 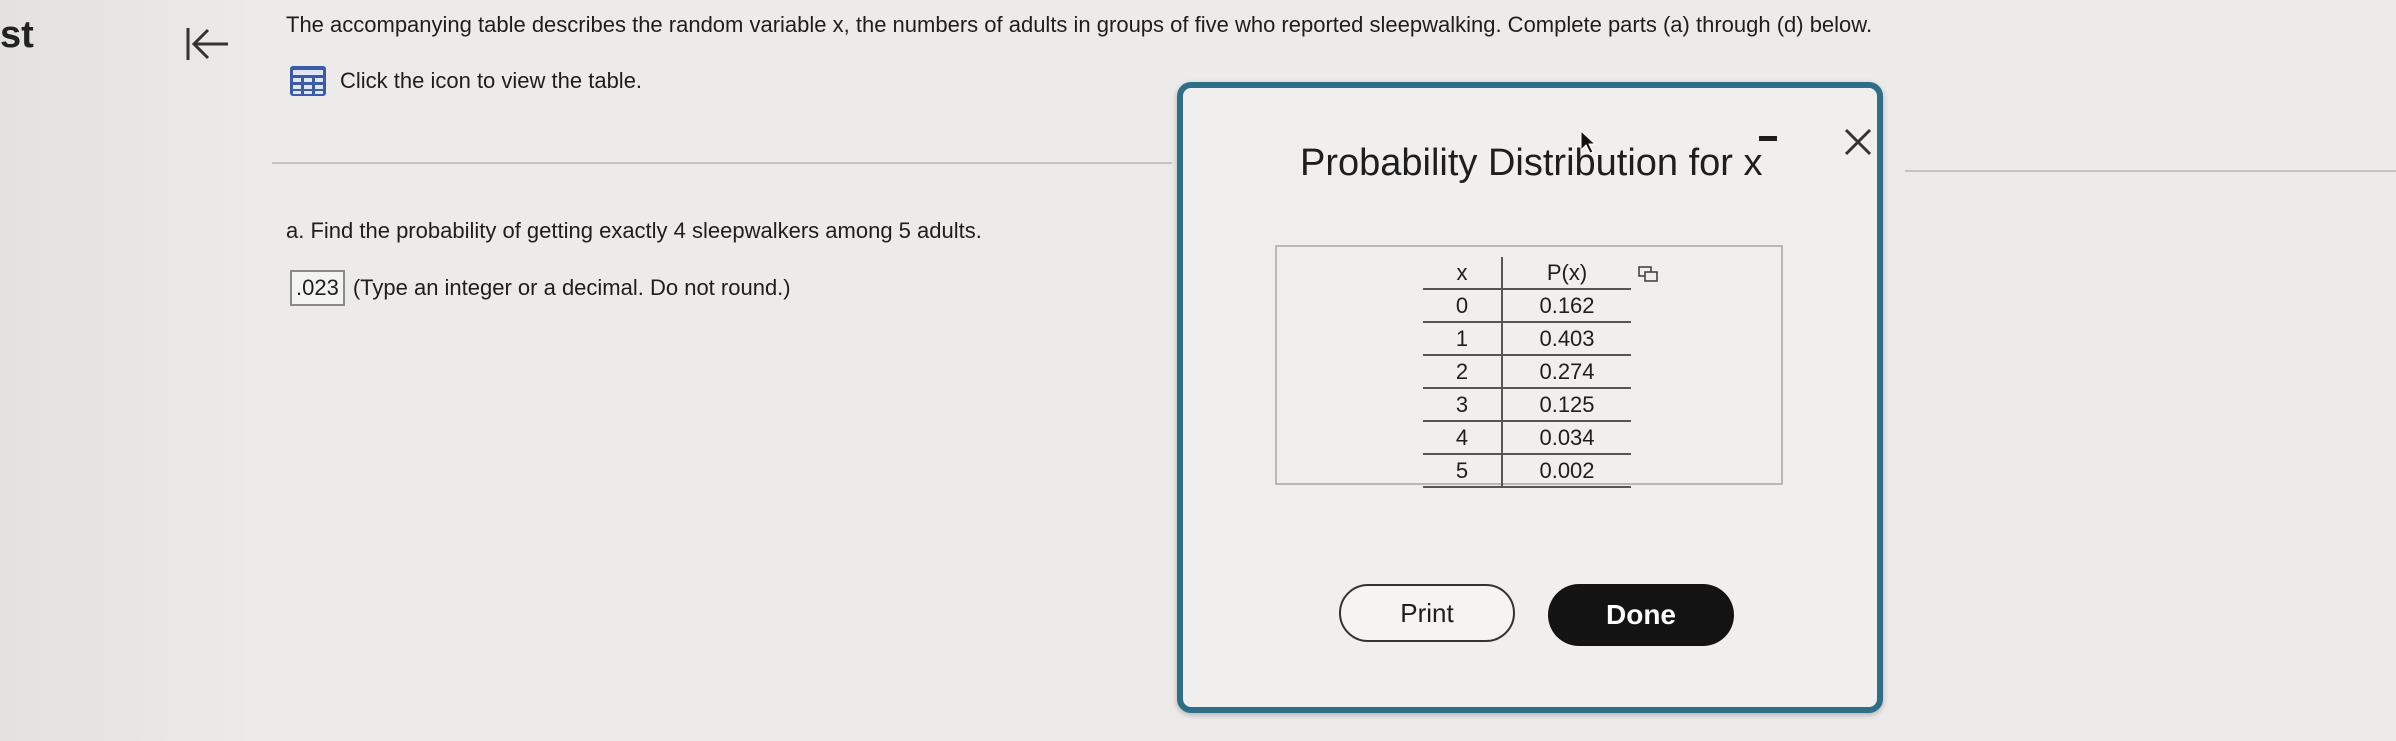 I want to click on section-divider-right, so click(x=2150, y=171).